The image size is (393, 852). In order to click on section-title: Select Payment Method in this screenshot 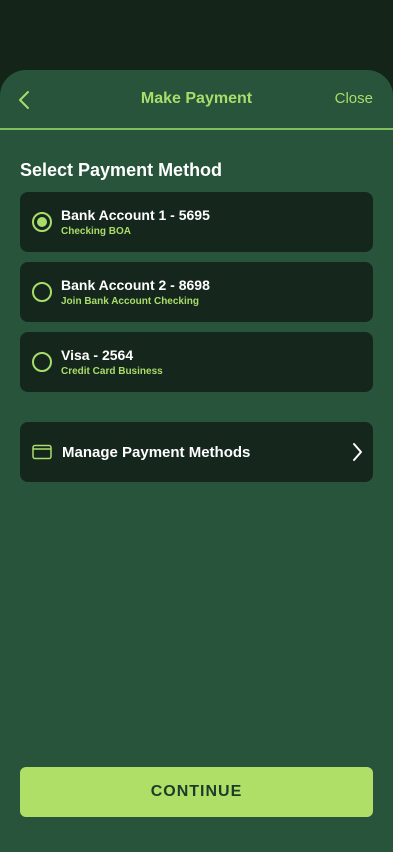, I will do `click(121, 170)`.